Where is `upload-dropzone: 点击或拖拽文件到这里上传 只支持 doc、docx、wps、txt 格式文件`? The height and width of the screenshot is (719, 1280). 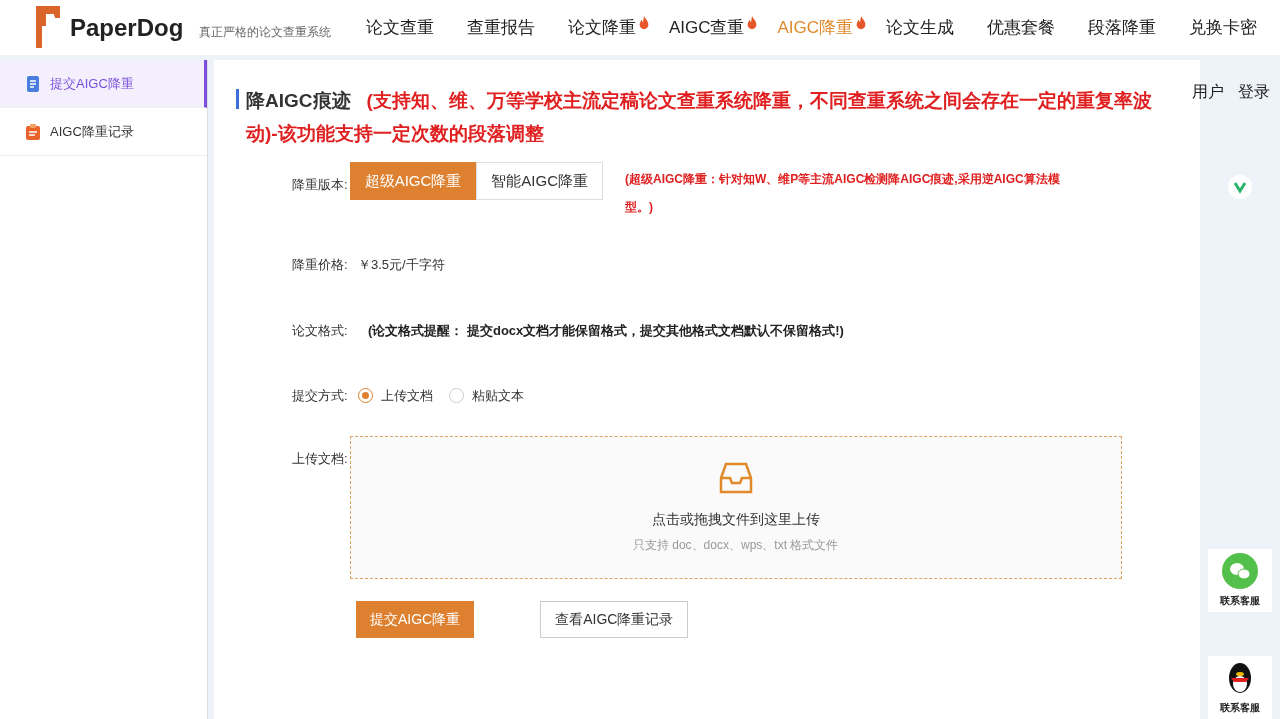 upload-dropzone: 点击或拖拽文件到这里上传 只支持 doc、docx、wps、txt 格式文件 is located at coordinates (735, 507).